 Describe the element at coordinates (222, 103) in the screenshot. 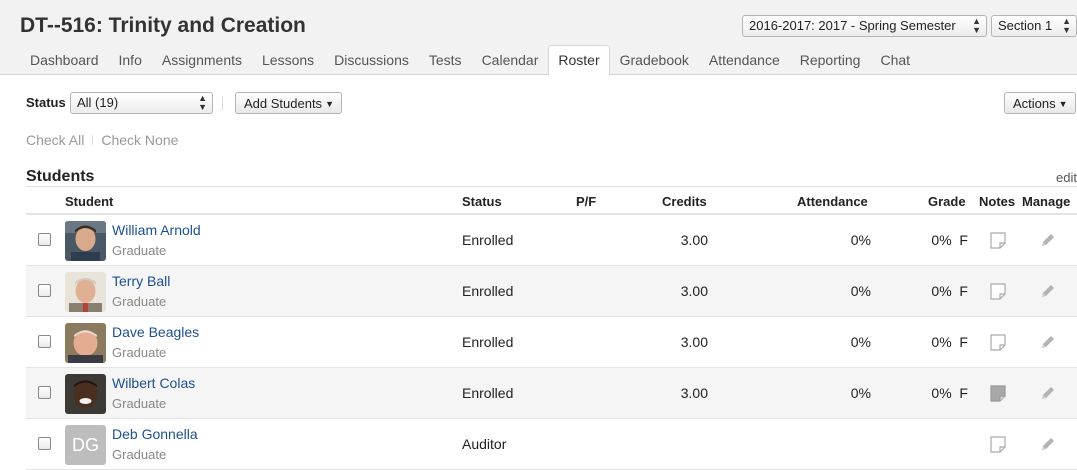

I see `toolbar-divider` at that location.